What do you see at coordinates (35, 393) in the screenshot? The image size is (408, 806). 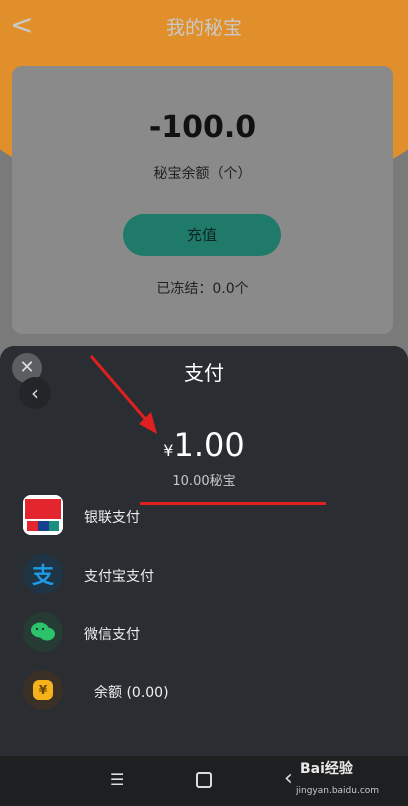 I see `sheet-back-button: ‹` at bounding box center [35, 393].